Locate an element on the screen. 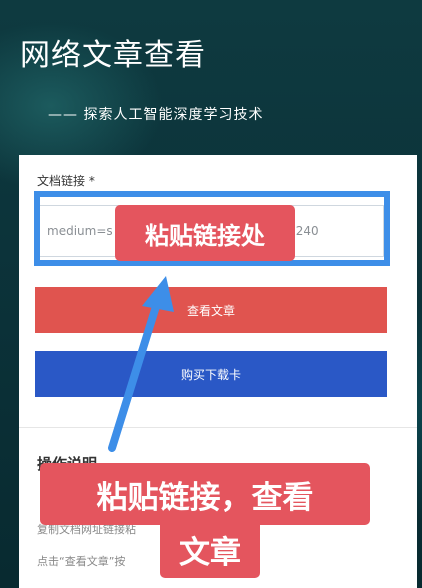  url-field-label: 文档链接 * is located at coordinates (66, 181).